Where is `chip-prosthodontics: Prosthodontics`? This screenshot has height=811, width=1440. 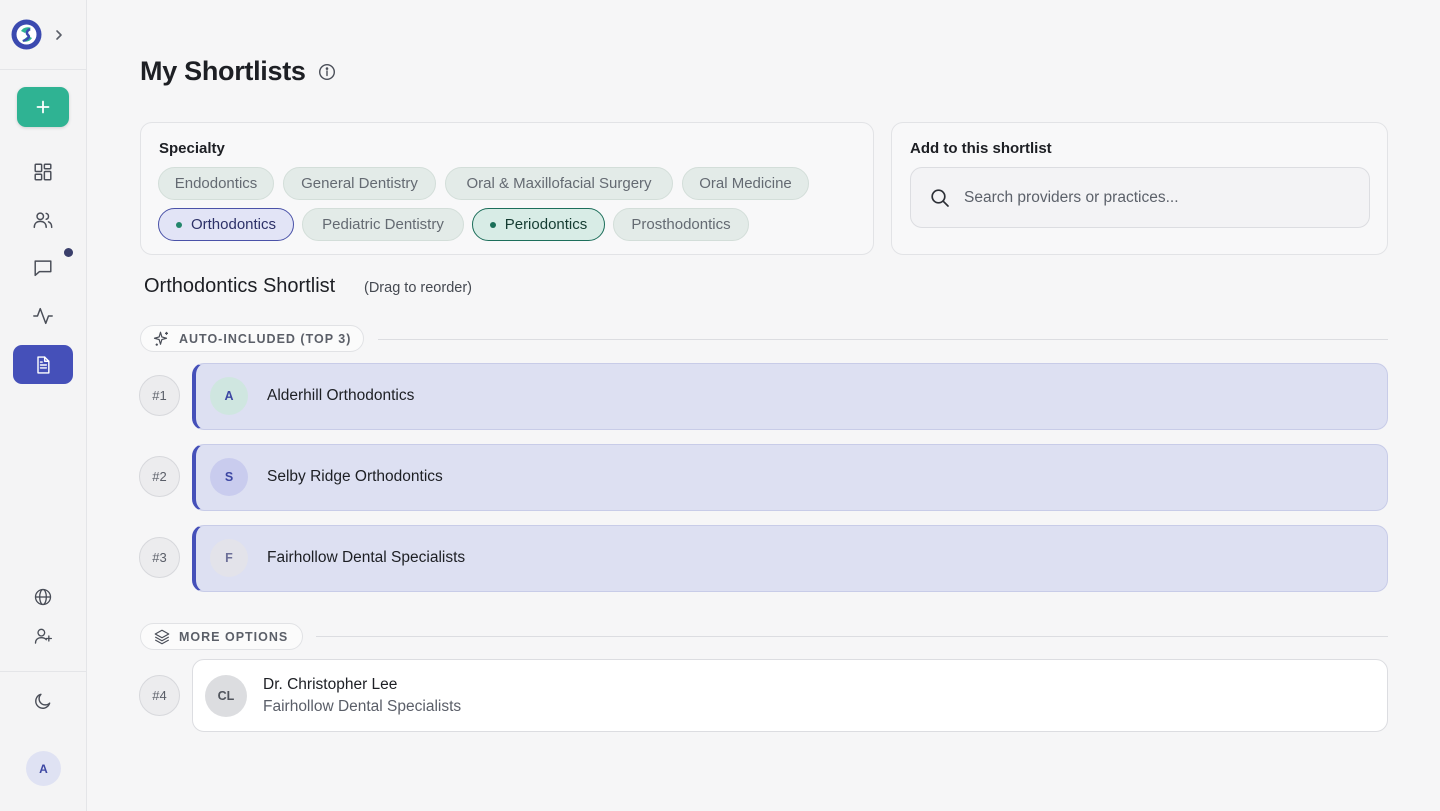 chip-prosthodontics: Prosthodontics is located at coordinates (681, 224).